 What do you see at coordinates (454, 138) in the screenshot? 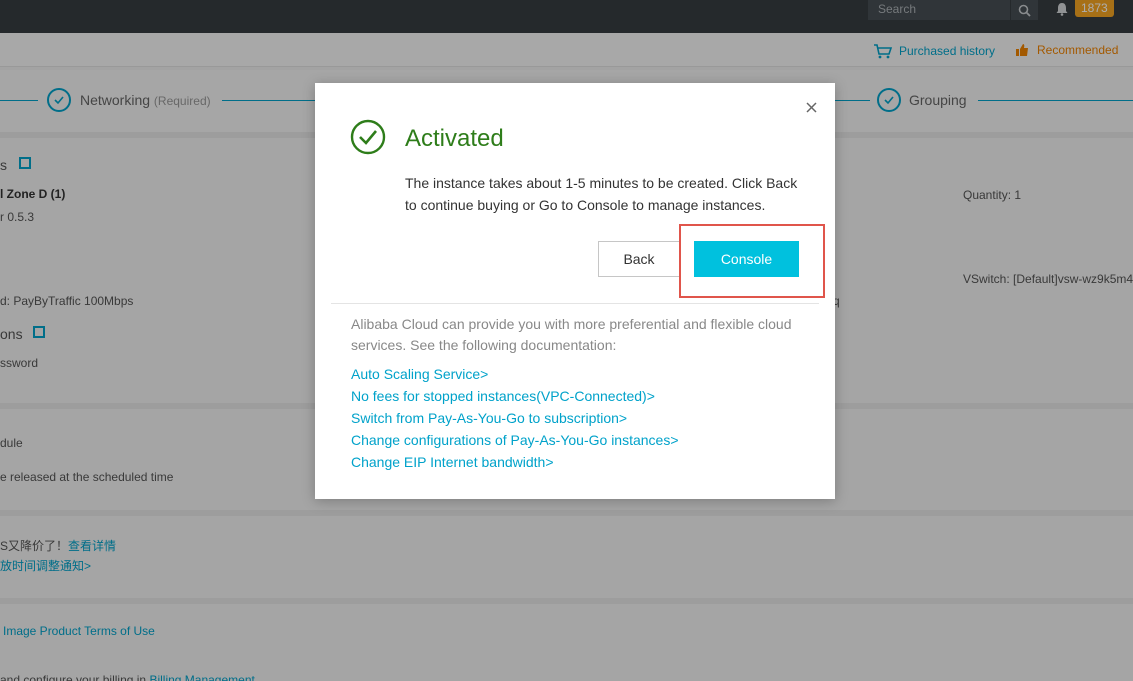
I see `dialog-title: Activated` at bounding box center [454, 138].